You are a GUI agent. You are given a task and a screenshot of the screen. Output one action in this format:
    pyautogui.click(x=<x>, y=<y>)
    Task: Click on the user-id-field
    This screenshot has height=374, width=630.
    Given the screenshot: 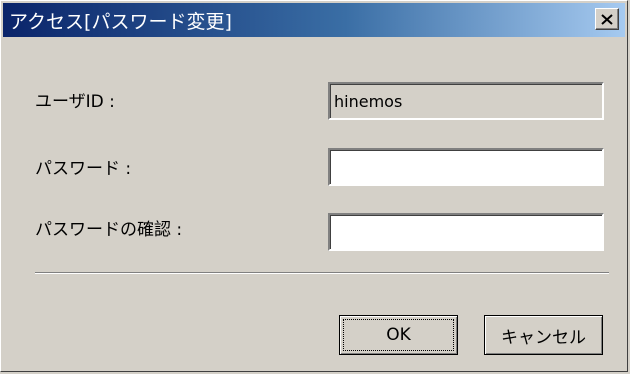 What is the action you would take?
    pyautogui.click(x=466, y=101)
    